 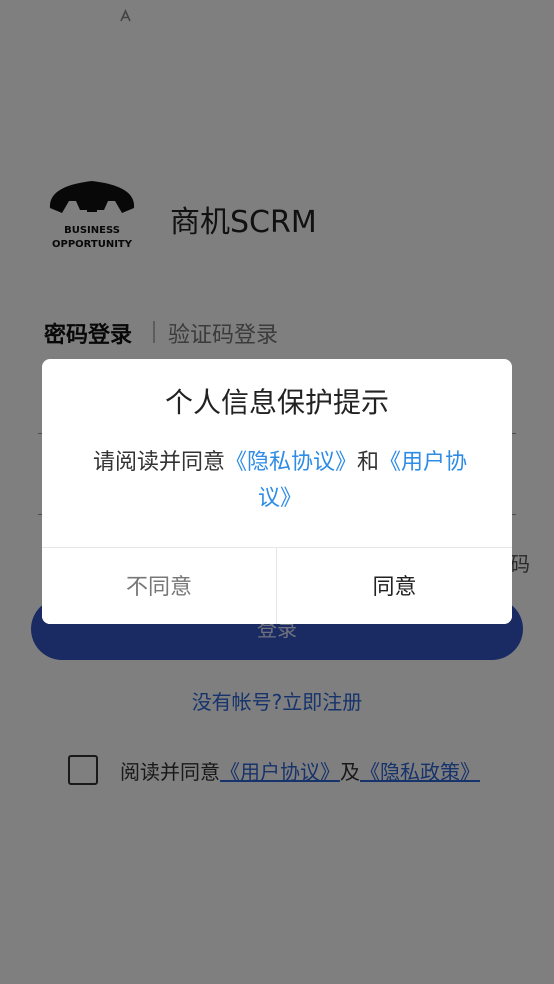 What do you see at coordinates (394, 586) in the screenshot?
I see `agree-button: 同意` at bounding box center [394, 586].